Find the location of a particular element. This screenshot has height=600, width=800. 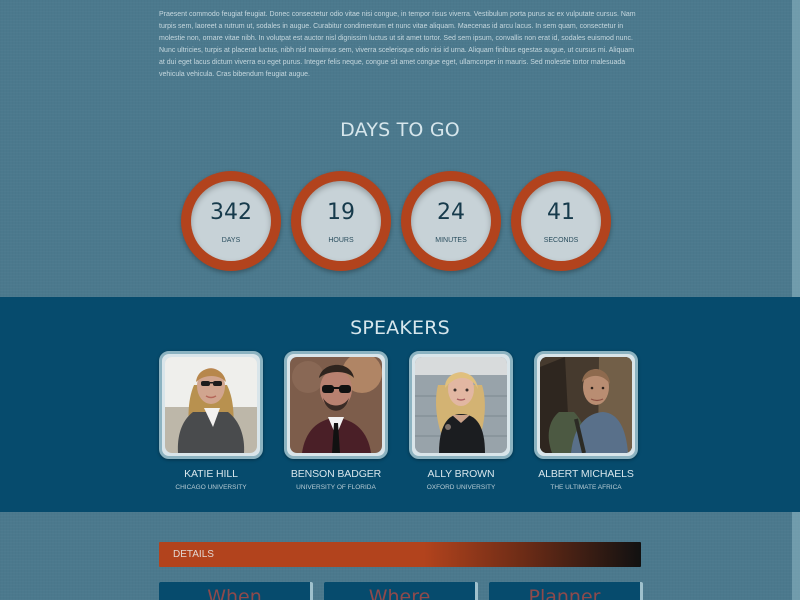

speaker-card-ally-brown: ALLY BROWN OXFORD UNIVERSITY is located at coordinates (461, 421).